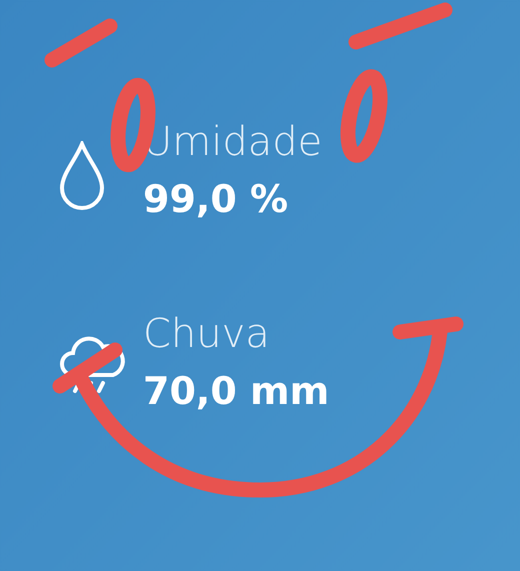 The width and height of the screenshot is (520, 571). Describe the element at coordinates (216, 199) in the screenshot. I see `reading-value: 99,0 %` at that location.